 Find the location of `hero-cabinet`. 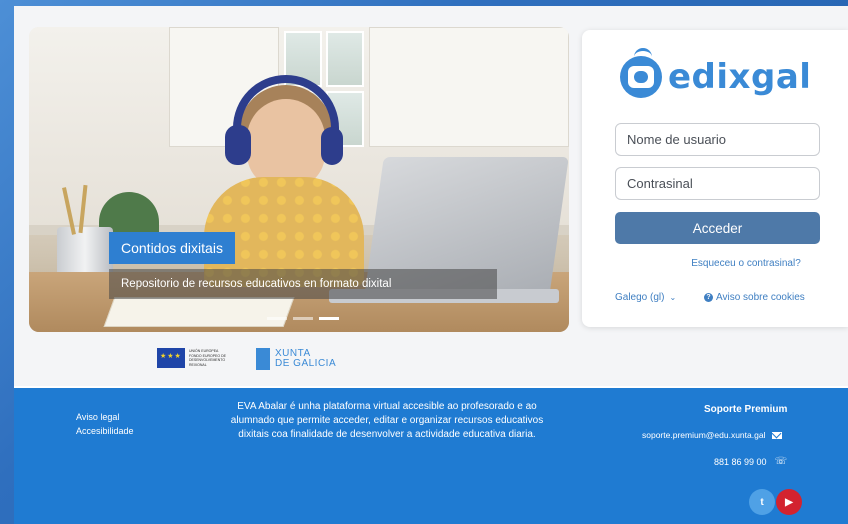

hero-cabinet is located at coordinates (469, 87).